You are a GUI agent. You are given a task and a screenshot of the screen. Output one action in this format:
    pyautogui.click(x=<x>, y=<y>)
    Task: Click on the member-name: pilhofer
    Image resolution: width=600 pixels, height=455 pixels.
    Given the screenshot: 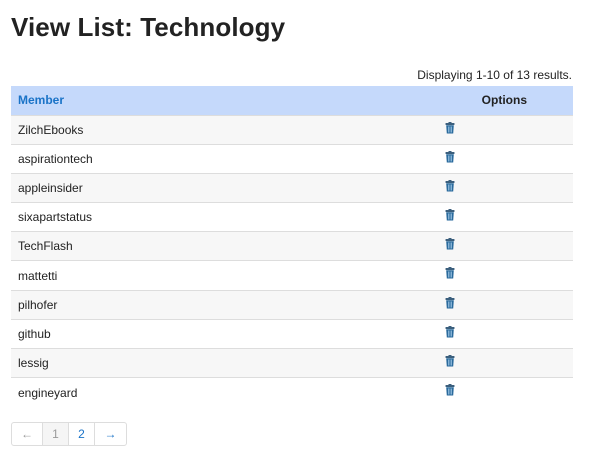 What is the action you would take?
    pyautogui.click(x=192, y=304)
    